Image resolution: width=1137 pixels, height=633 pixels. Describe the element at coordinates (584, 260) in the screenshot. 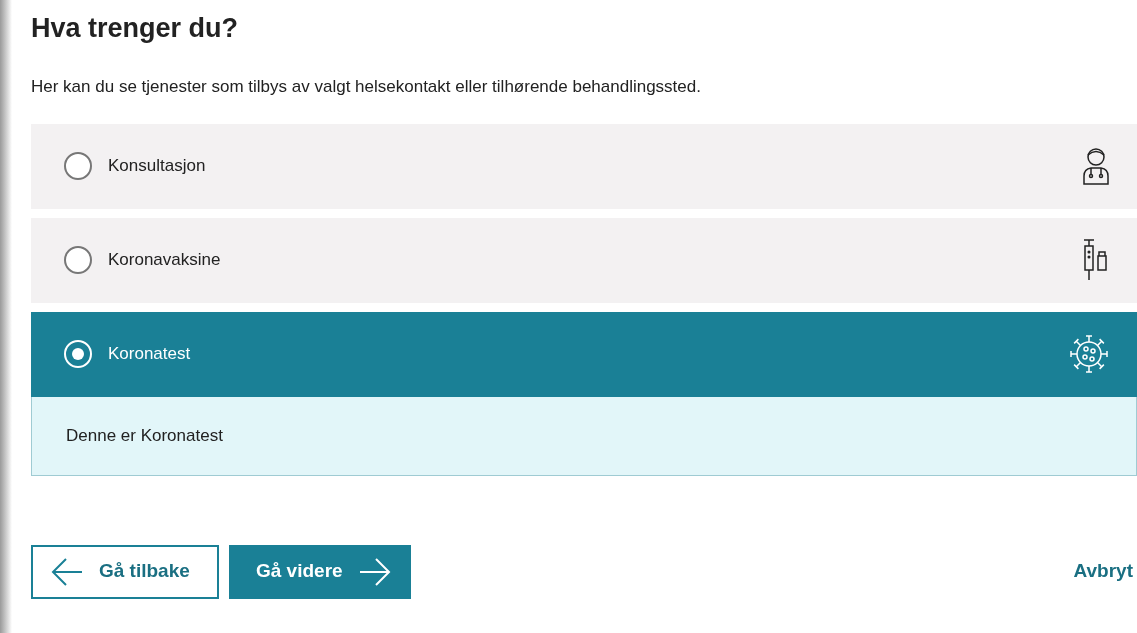

I see `service-option: Koronavaksine` at that location.